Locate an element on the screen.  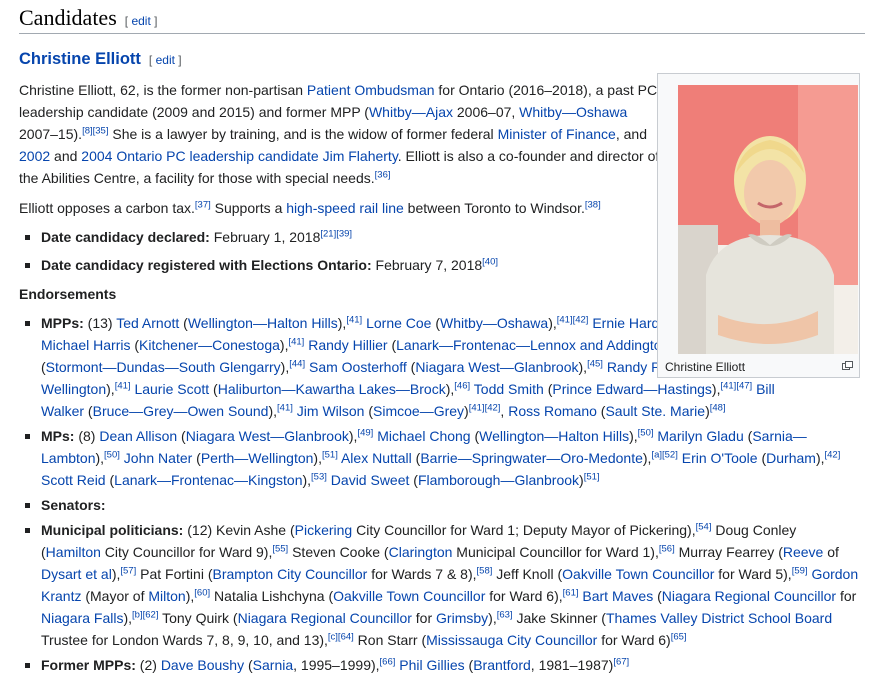
link-whitby-oshawa: Whitby—Oshawa is located at coordinates (573, 112).